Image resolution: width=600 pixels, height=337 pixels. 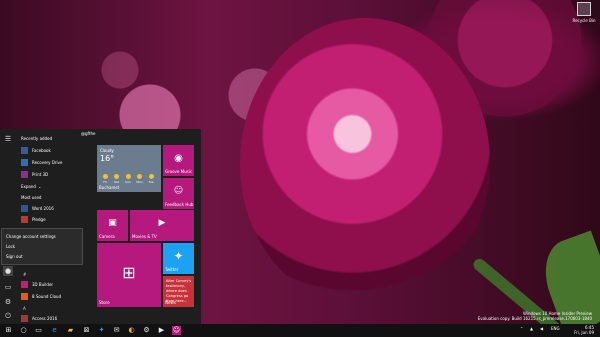 What do you see at coordinates (146, 330) in the screenshot?
I see `settings-taskbar-icon: ⚙` at bounding box center [146, 330].